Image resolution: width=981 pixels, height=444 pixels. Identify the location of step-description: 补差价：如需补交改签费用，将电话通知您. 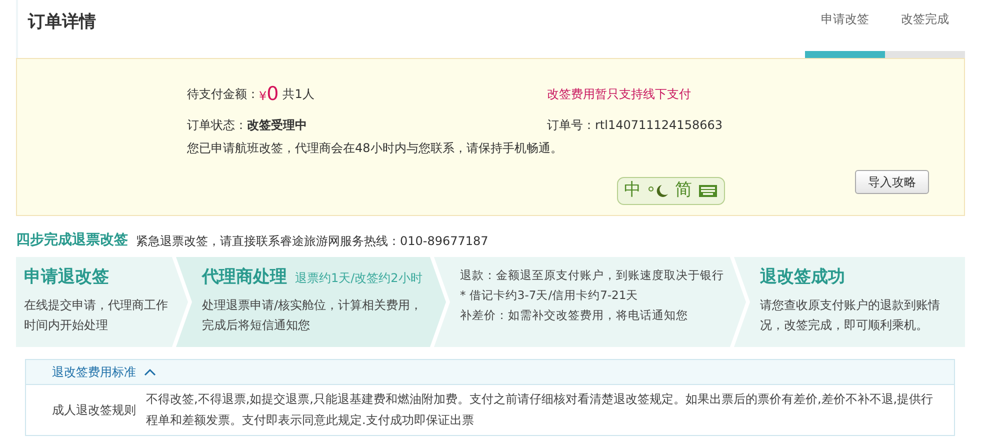
(574, 315).